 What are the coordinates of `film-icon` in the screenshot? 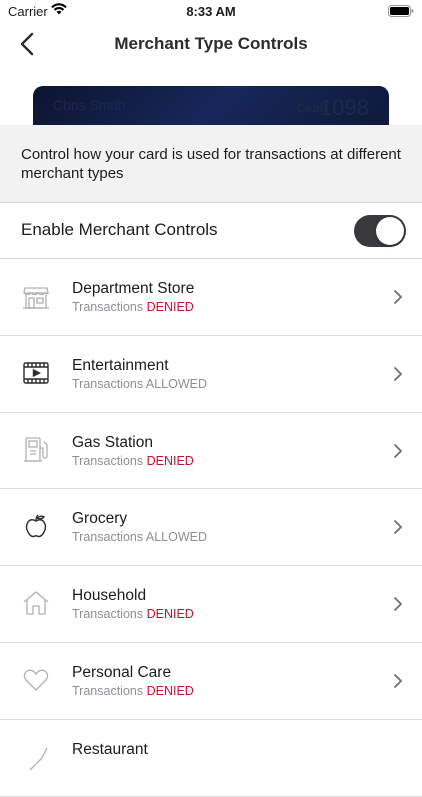 It's located at (36, 373).